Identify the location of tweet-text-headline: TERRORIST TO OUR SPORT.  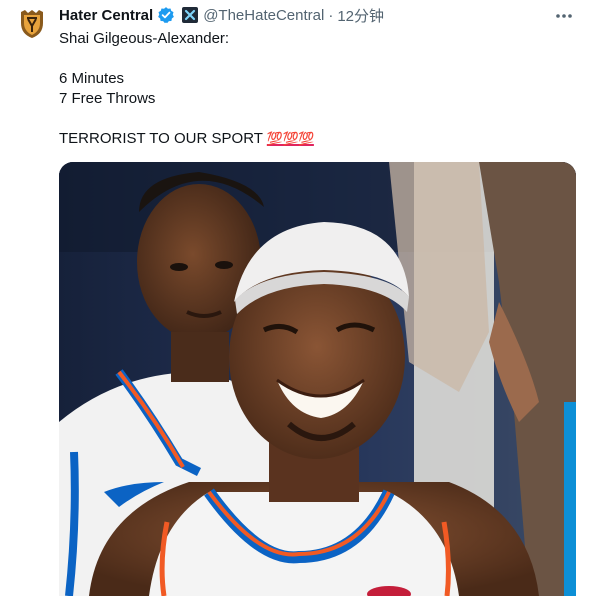
(161, 138).